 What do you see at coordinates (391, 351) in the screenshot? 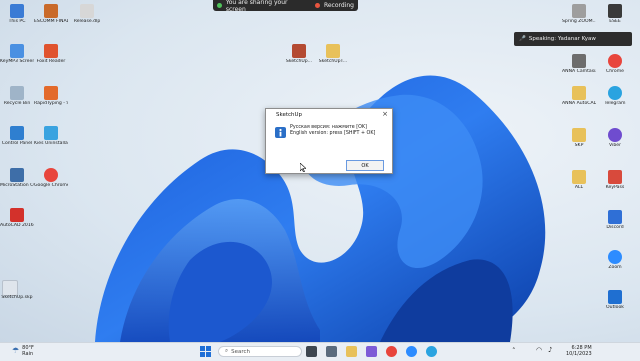
I see `chrome-taskbar-icon` at bounding box center [391, 351].